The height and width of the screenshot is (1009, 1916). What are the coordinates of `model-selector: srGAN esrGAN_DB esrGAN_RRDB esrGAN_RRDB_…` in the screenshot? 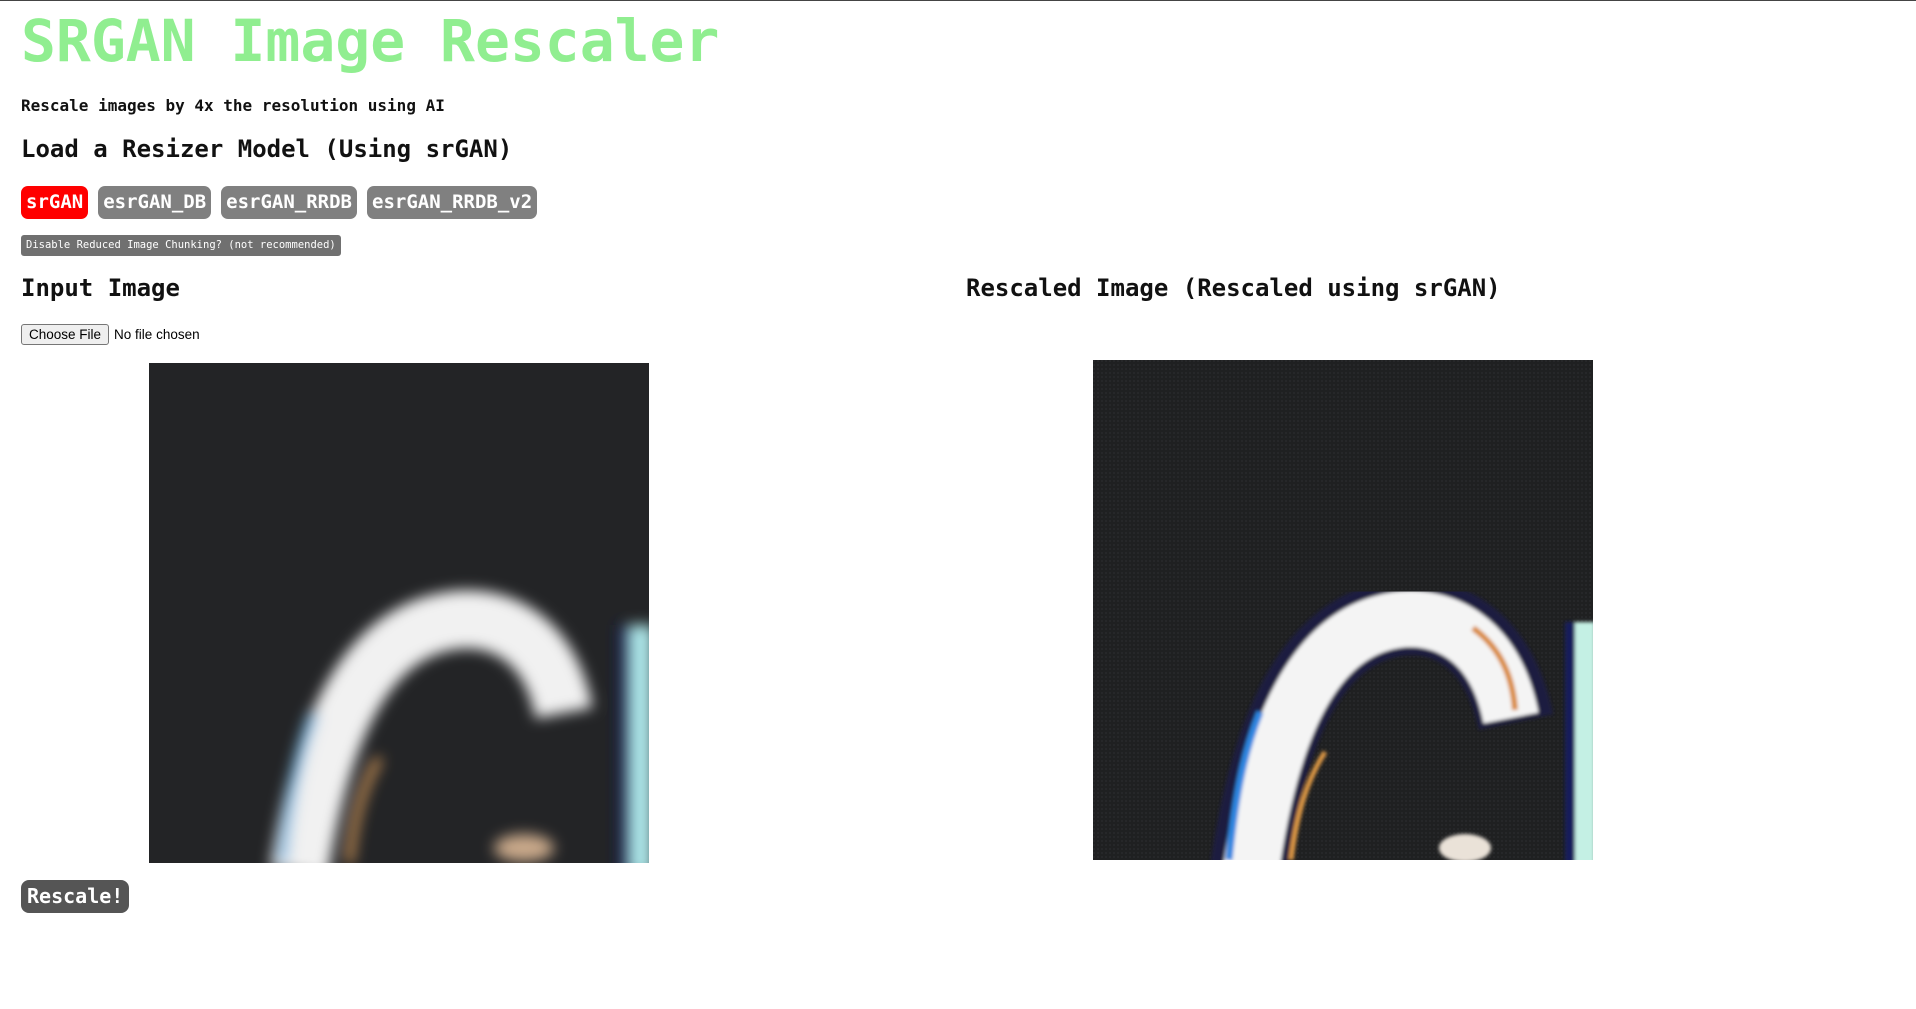 It's located at (279, 202).